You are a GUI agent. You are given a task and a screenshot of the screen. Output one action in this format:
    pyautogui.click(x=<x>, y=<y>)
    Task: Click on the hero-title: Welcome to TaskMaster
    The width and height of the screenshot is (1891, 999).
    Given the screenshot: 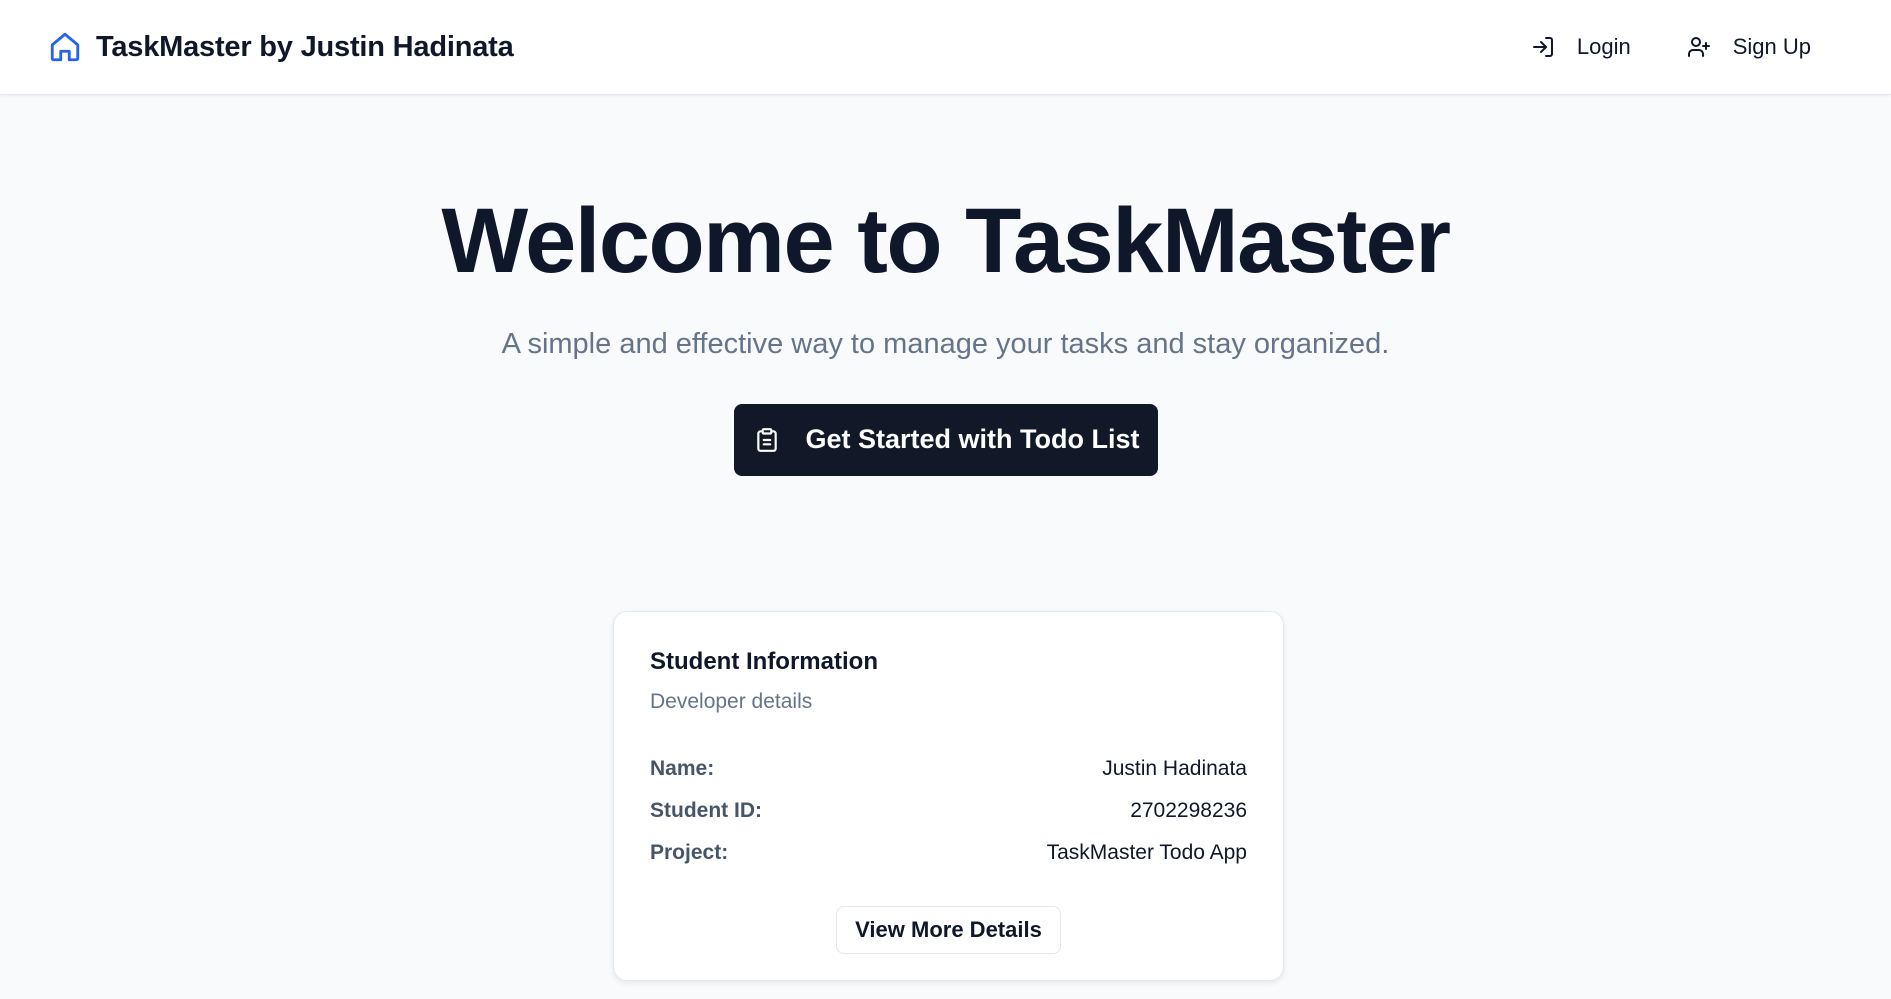 What is the action you would take?
    pyautogui.click(x=946, y=241)
    